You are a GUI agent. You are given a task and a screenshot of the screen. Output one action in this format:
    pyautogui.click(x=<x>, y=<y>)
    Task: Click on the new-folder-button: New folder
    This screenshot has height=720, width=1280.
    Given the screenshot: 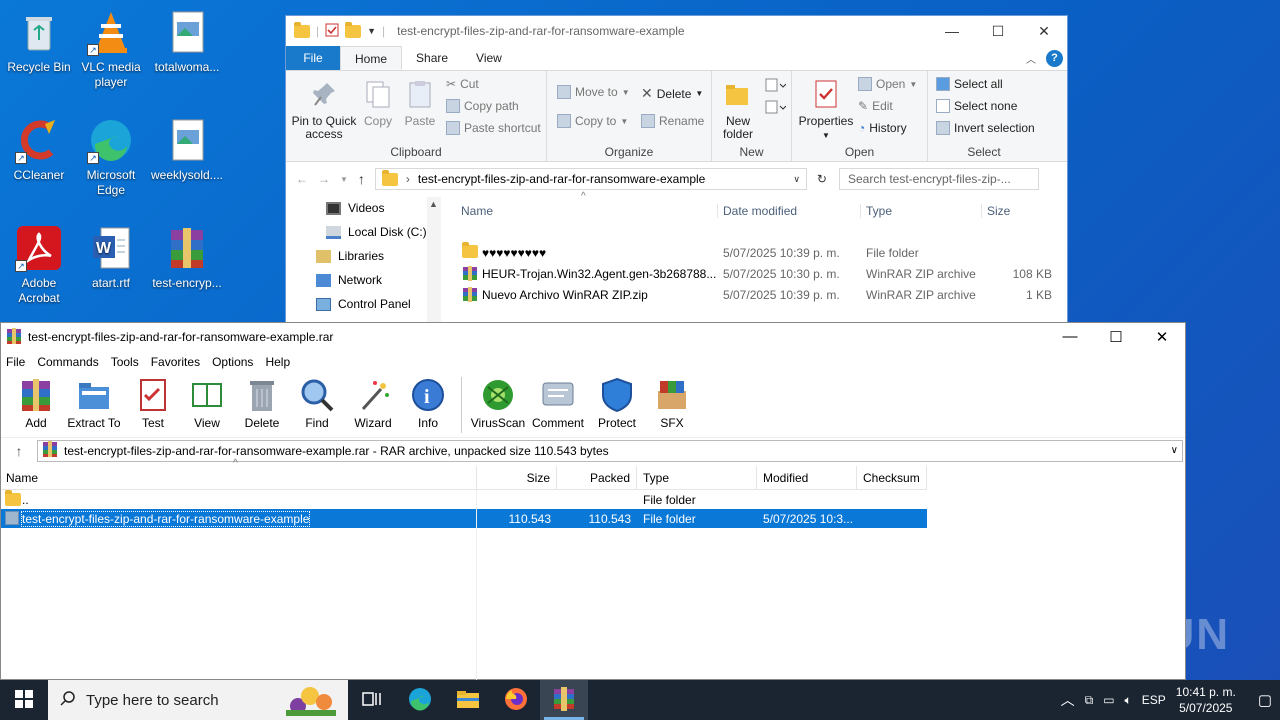 What is the action you would take?
    pyautogui.click(x=738, y=110)
    